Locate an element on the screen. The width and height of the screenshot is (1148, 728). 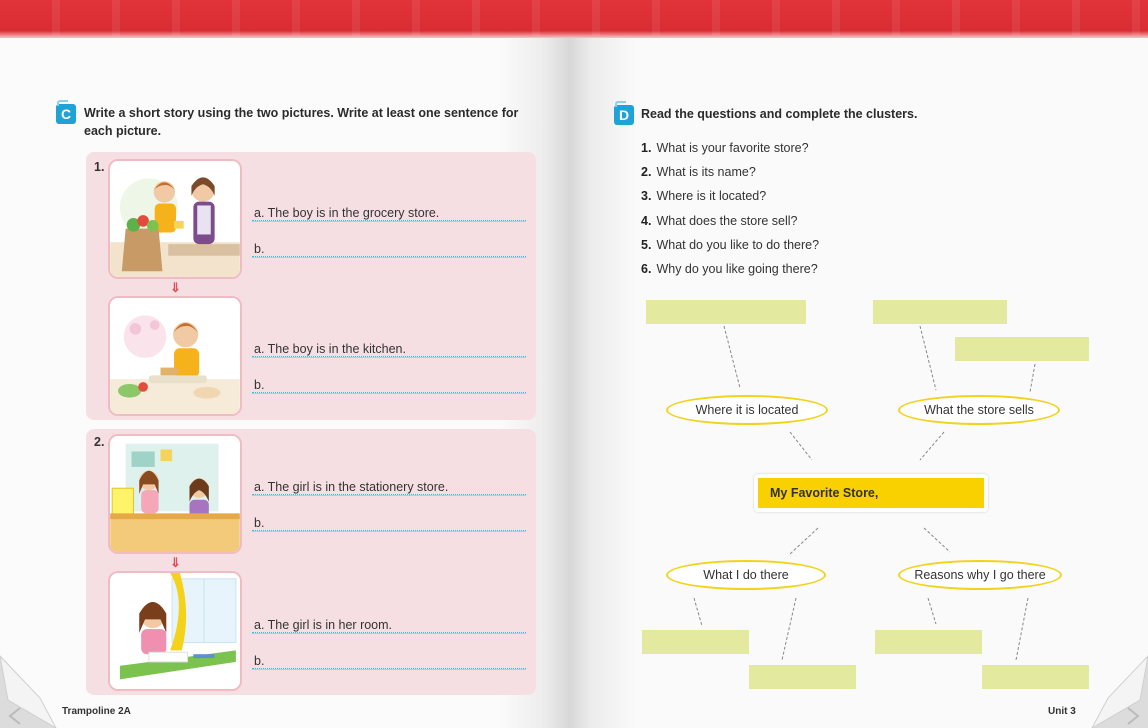
oval-what-sells: What the store sells is located at coordinates (979, 410).